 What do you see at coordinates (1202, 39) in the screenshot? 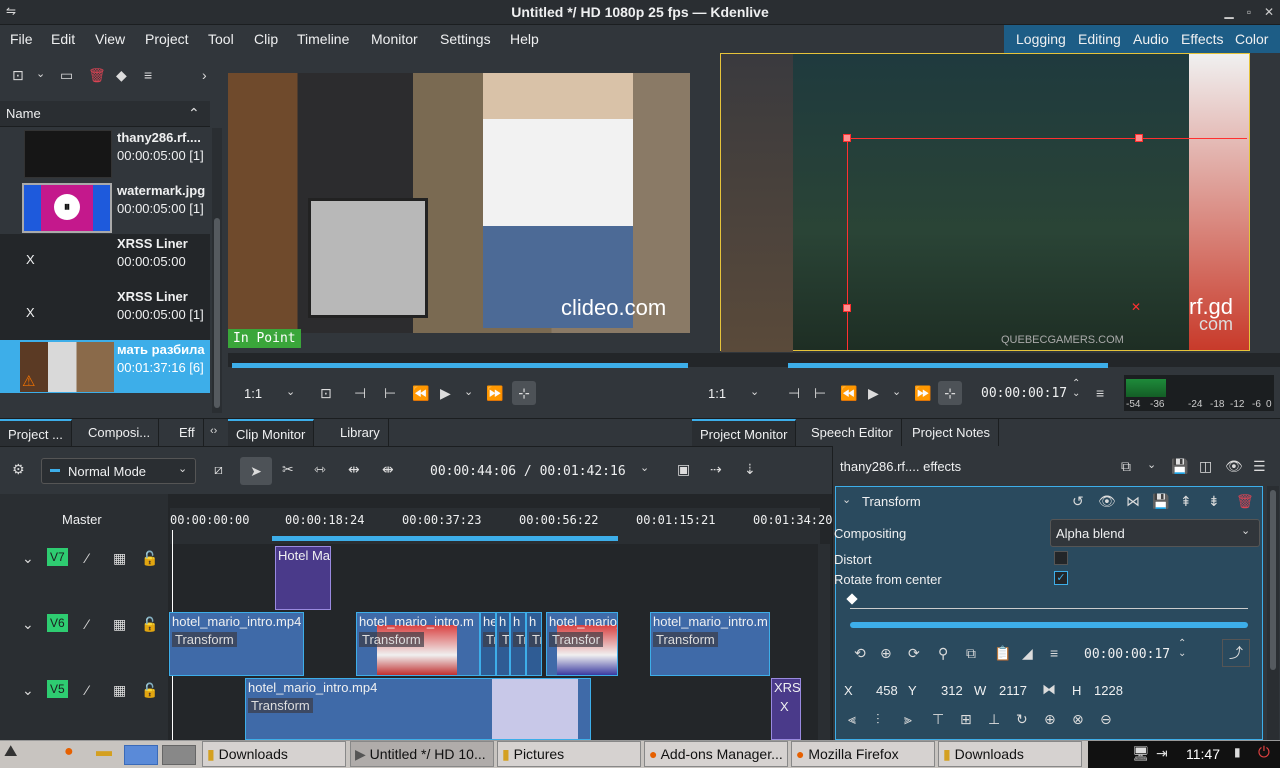
I see `workspace-effects: Effects` at bounding box center [1202, 39].